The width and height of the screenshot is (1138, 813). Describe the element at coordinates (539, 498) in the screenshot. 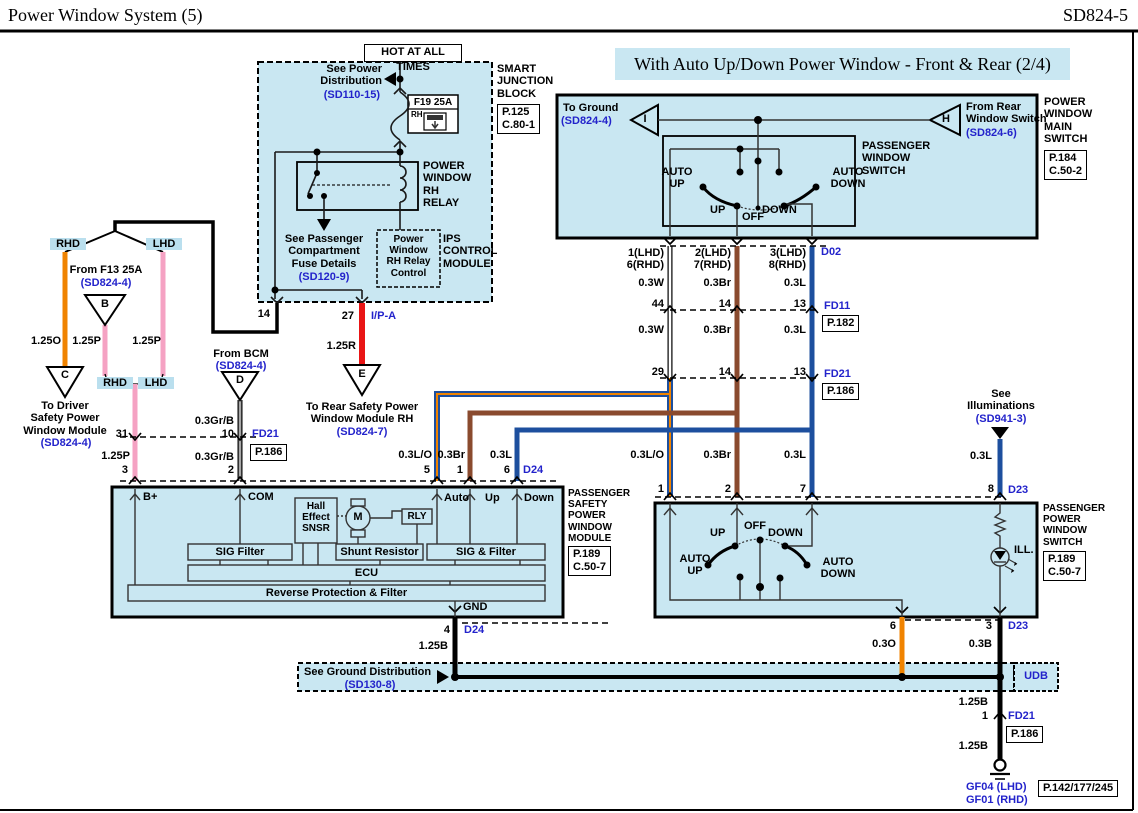

I see `down-pin-label: Down` at that location.